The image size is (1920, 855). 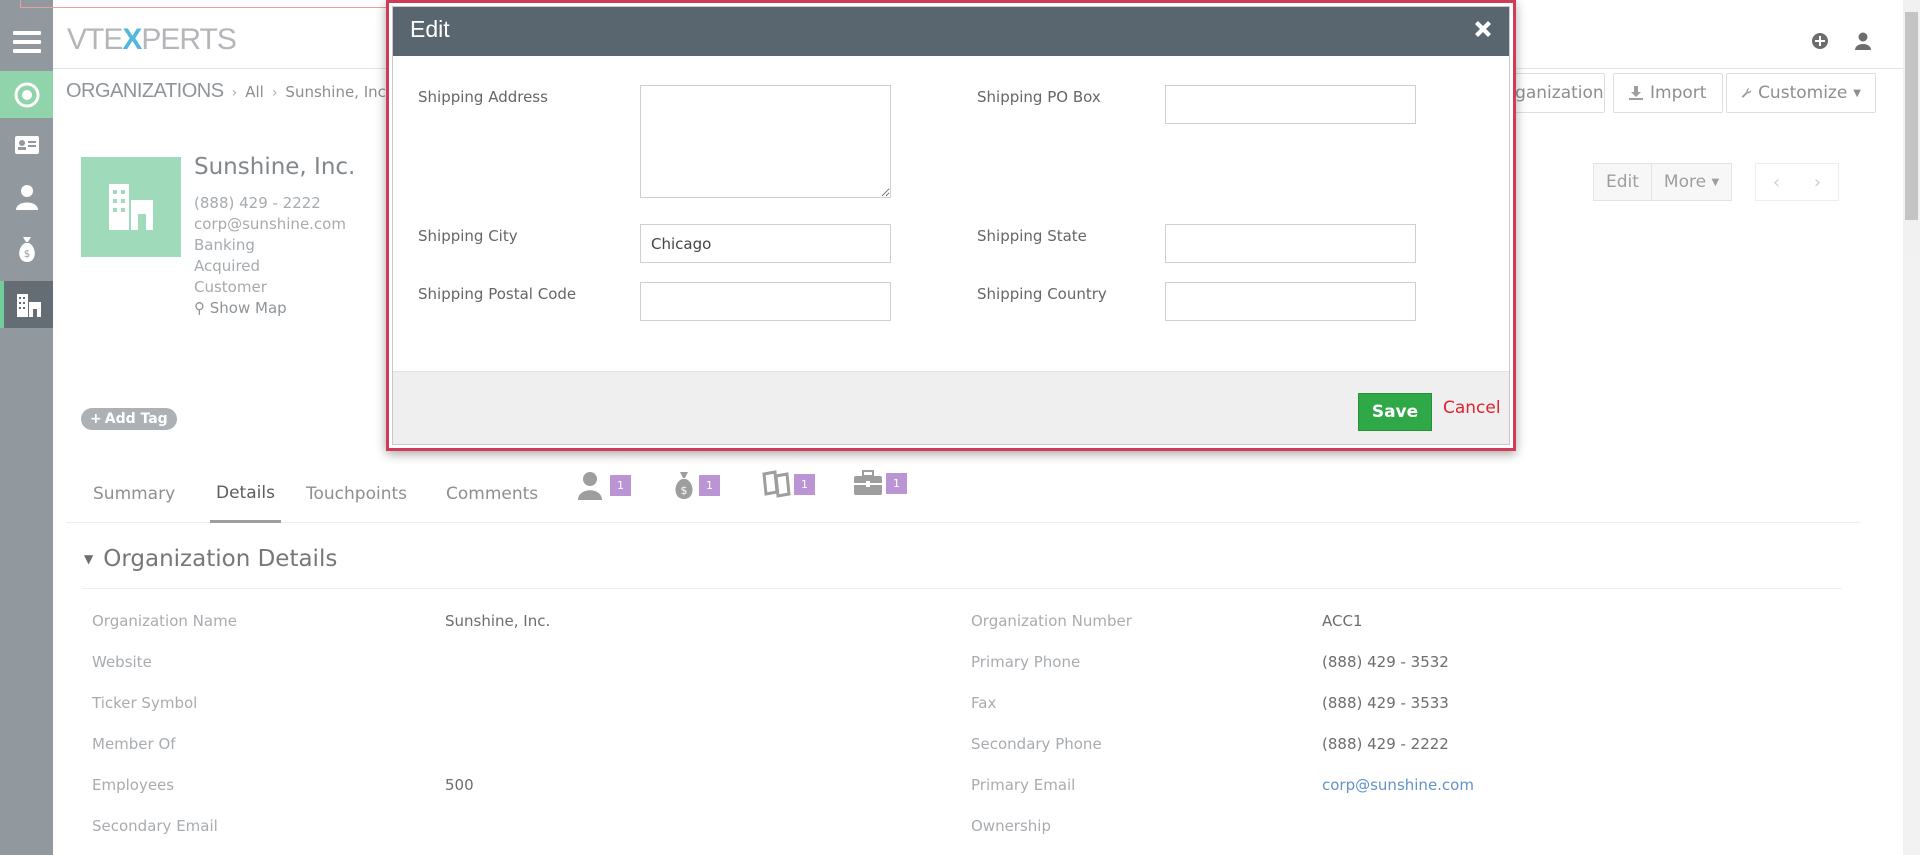 What do you see at coordinates (1032, 236) in the screenshot?
I see `shipping-state-label: Shipping State` at bounding box center [1032, 236].